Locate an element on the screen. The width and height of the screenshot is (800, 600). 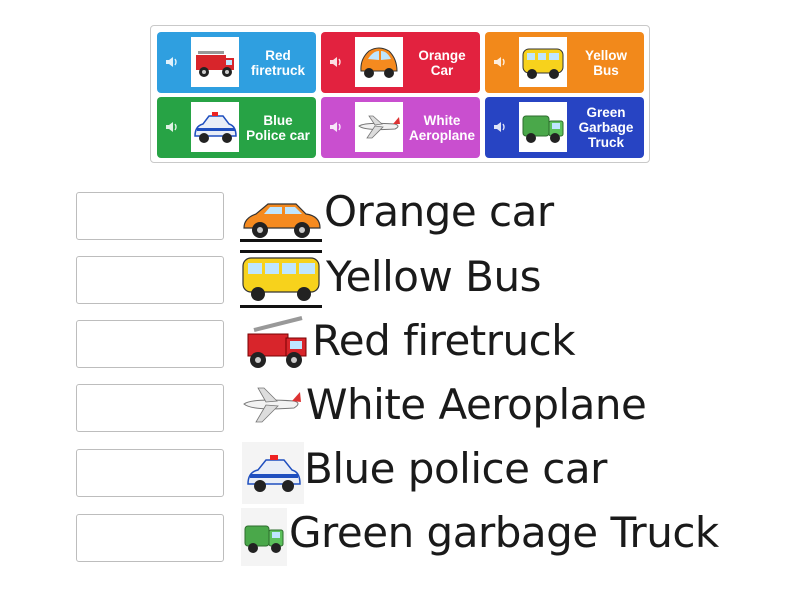
row-label: Blue police car is located at coordinates (455, 468).